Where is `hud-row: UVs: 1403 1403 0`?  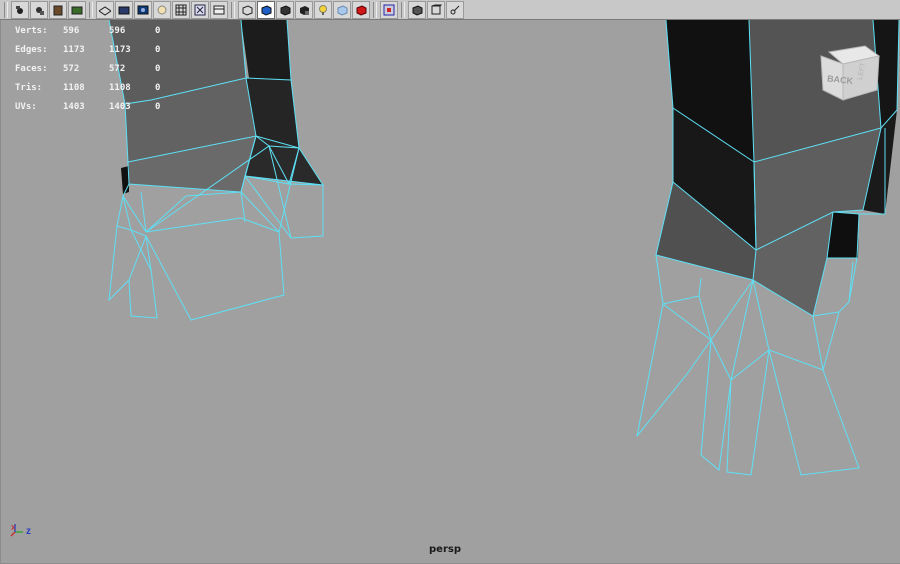
hud-row: UVs: 1403 1403 0 is located at coordinates (95, 106).